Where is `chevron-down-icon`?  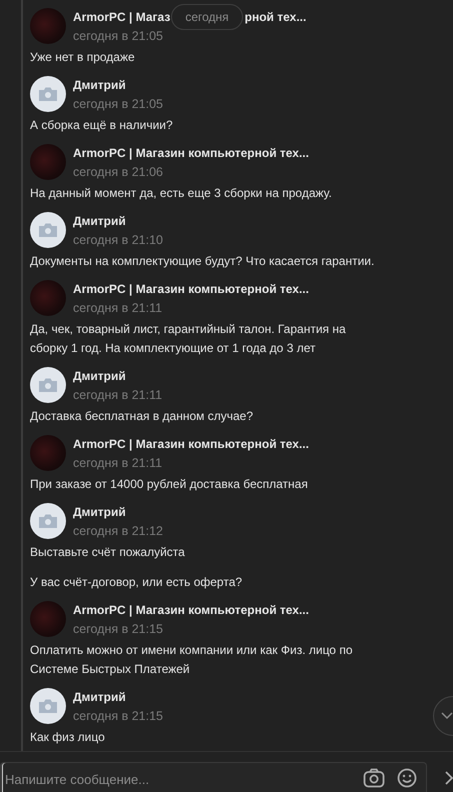 chevron-down-icon is located at coordinates (446, 716).